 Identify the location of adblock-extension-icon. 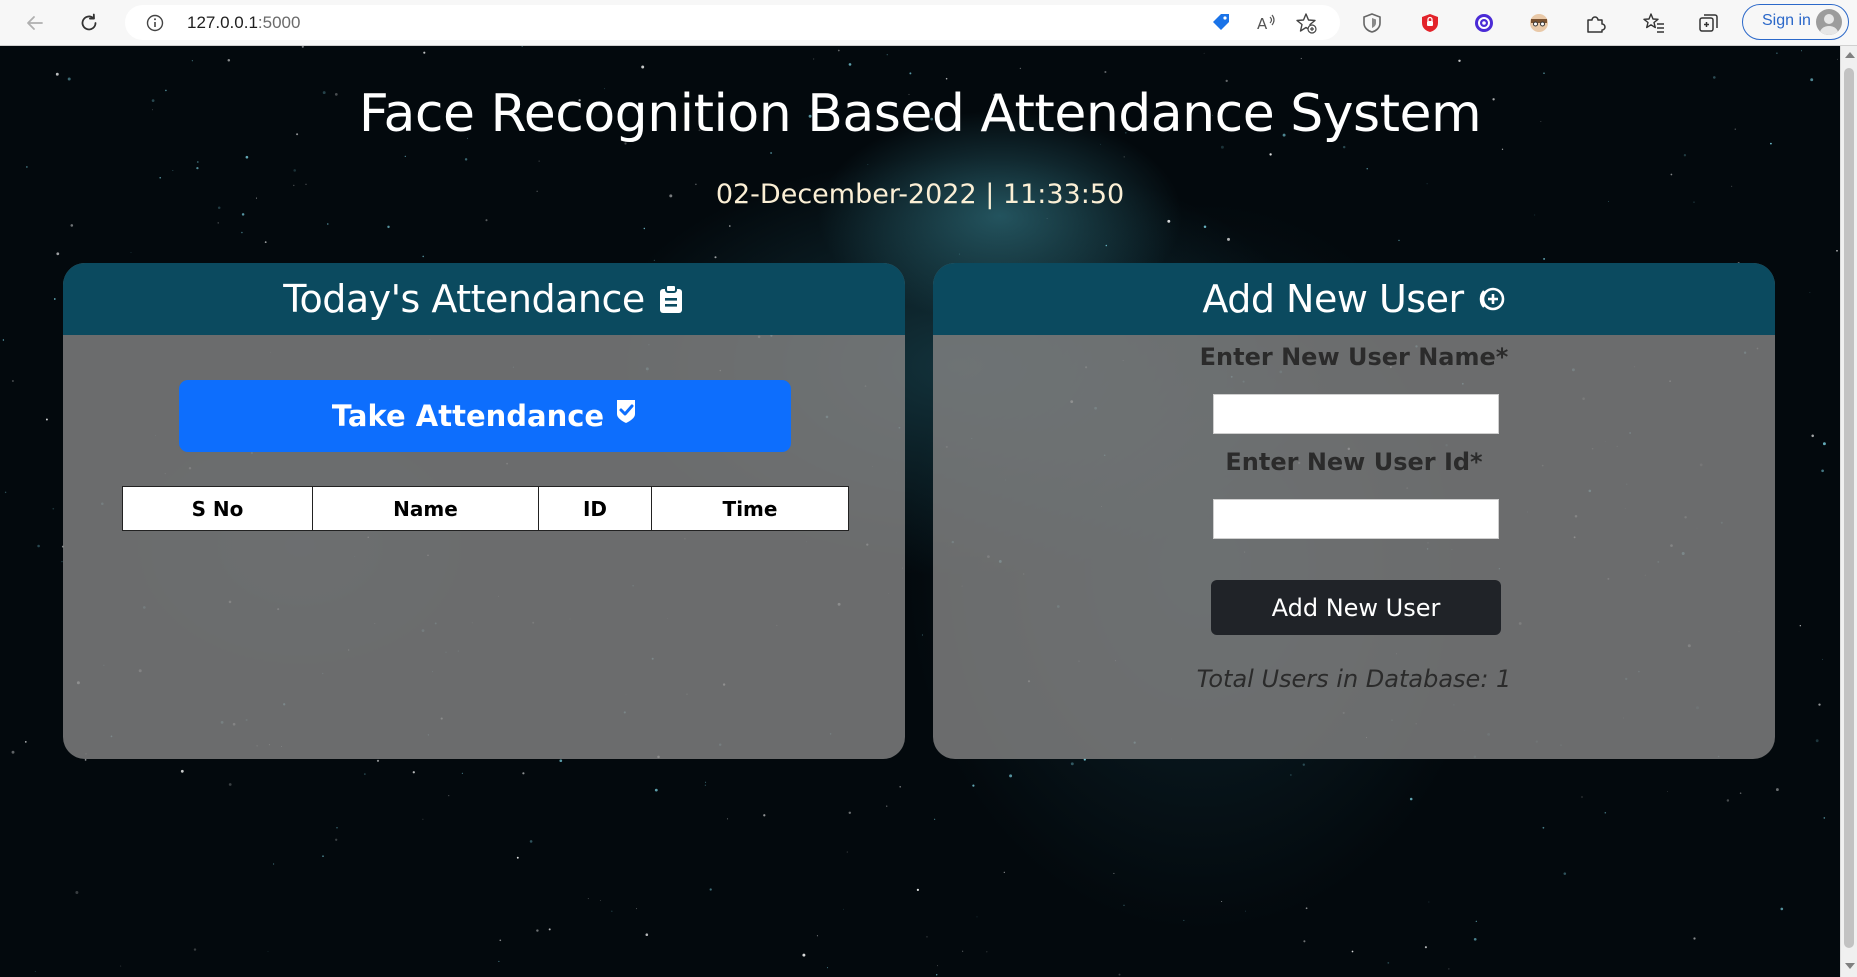
(1430, 23).